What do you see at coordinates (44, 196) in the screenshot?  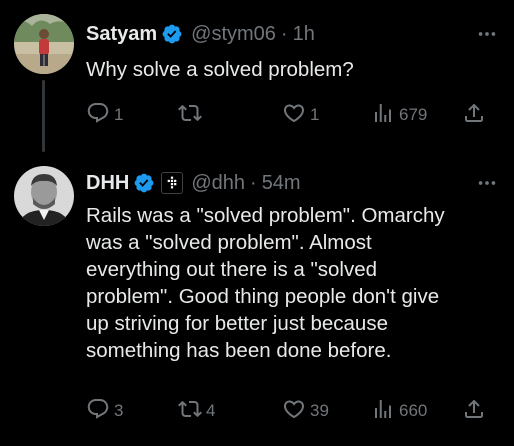 I see `avatar-dhh` at bounding box center [44, 196].